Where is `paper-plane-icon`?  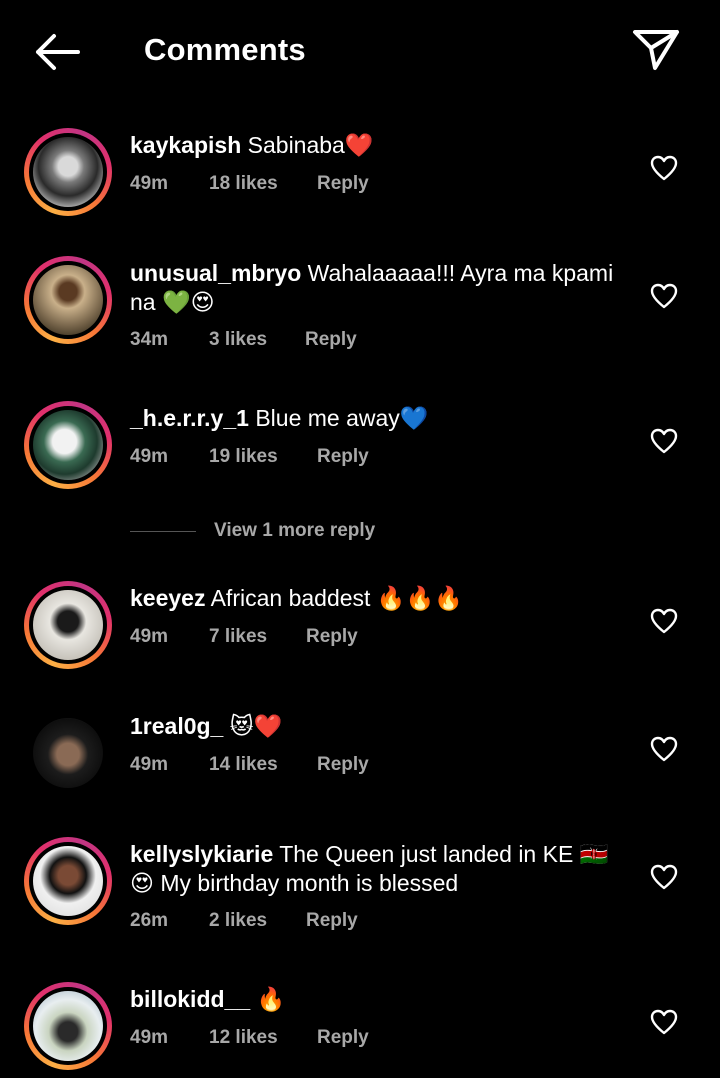 paper-plane-icon is located at coordinates (656, 49).